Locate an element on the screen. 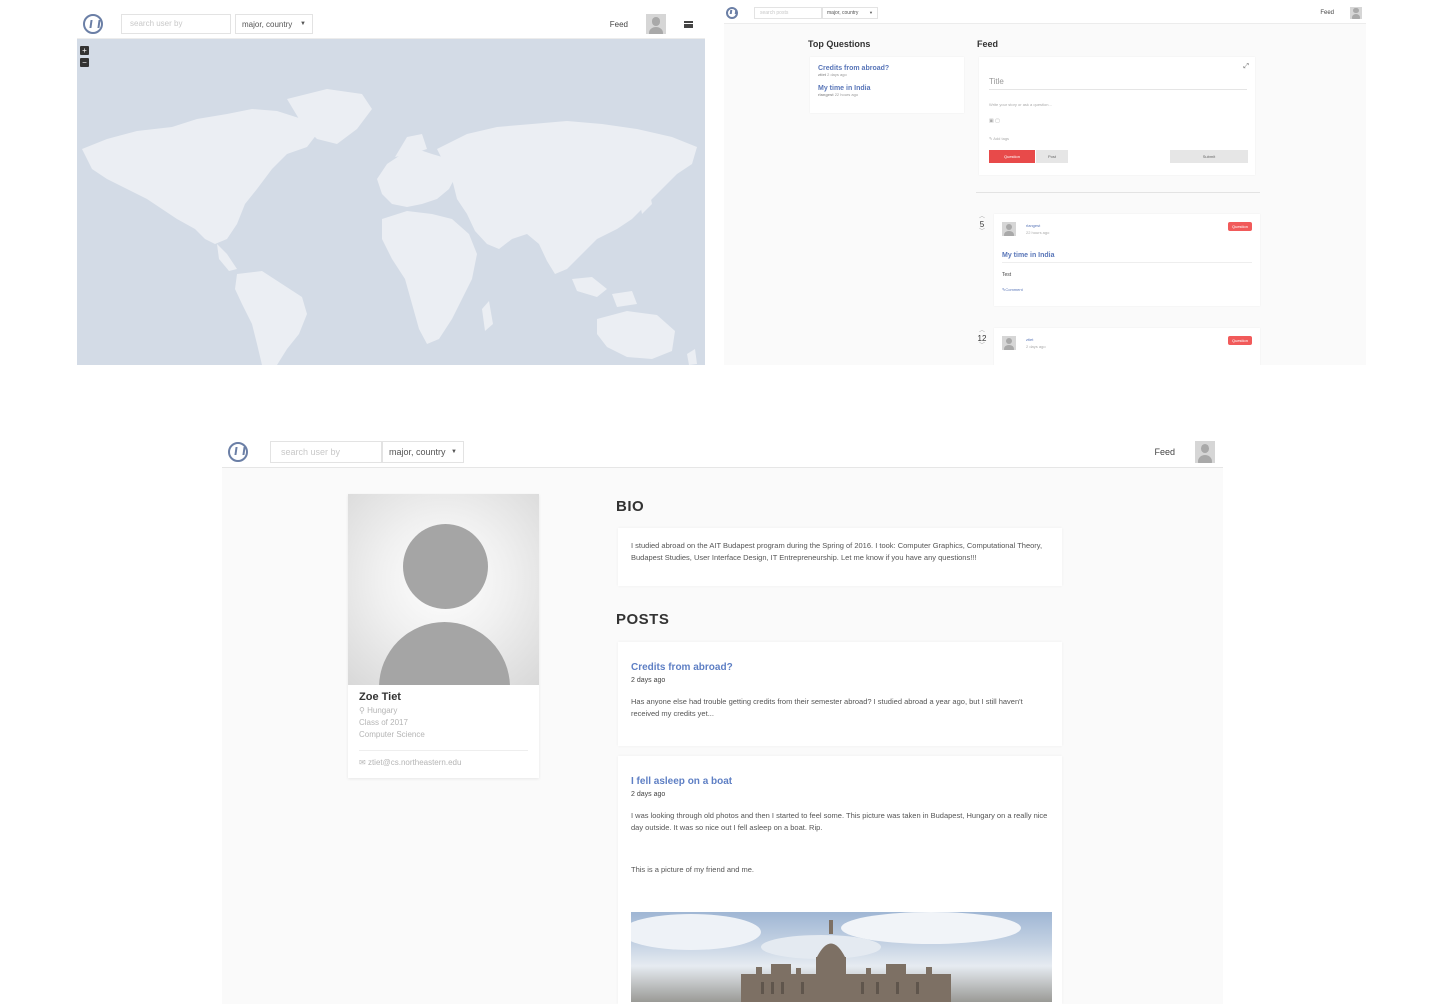 Image resolution: width=1454 pixels, height=1004 pixels. question-button: Question is located at coordinates (1012, 156).